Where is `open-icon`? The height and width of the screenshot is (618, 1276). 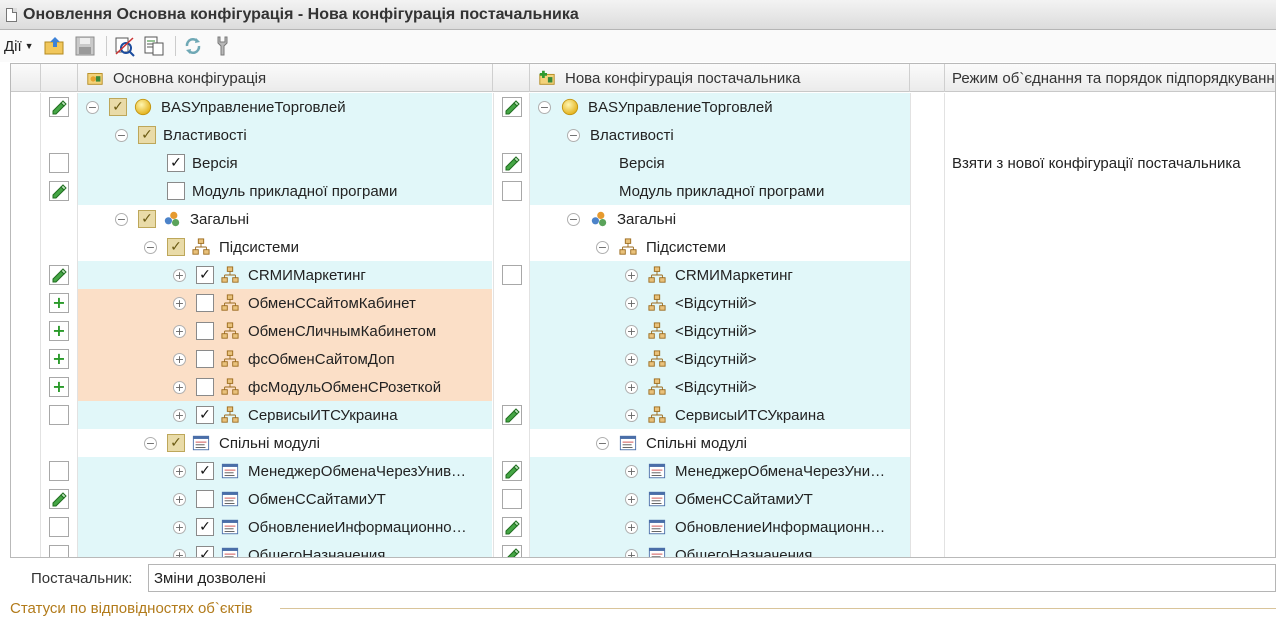 open-icon is located at coordinates (55, 46).